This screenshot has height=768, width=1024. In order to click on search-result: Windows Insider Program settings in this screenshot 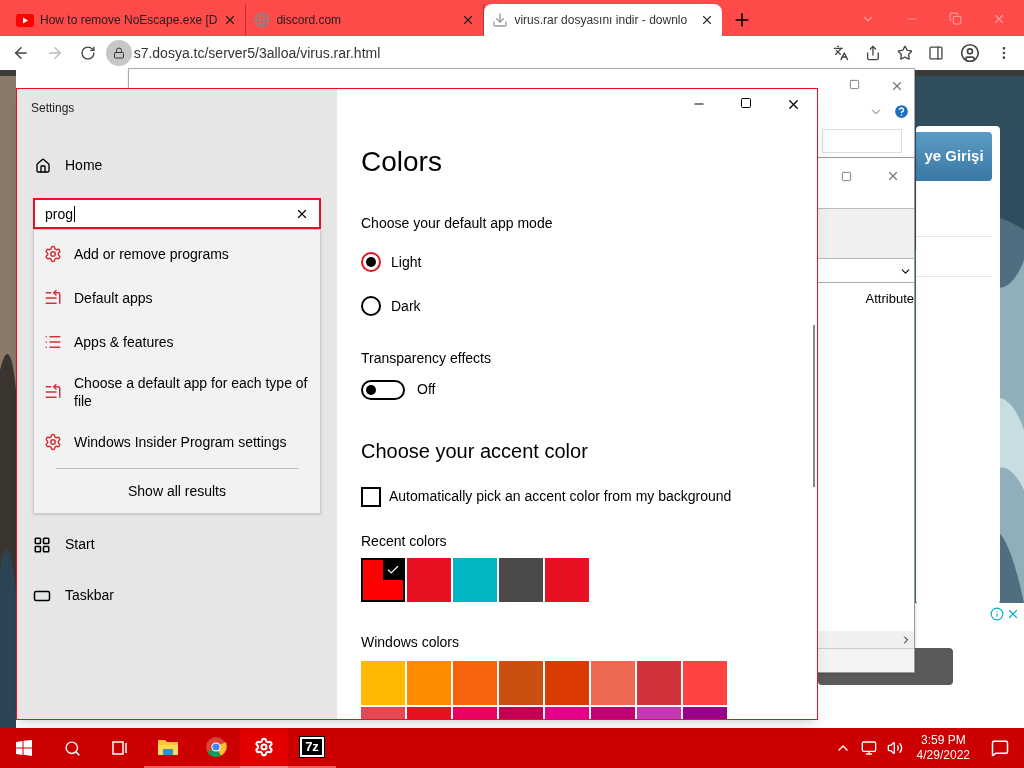, I will do `click(177, 442)`.